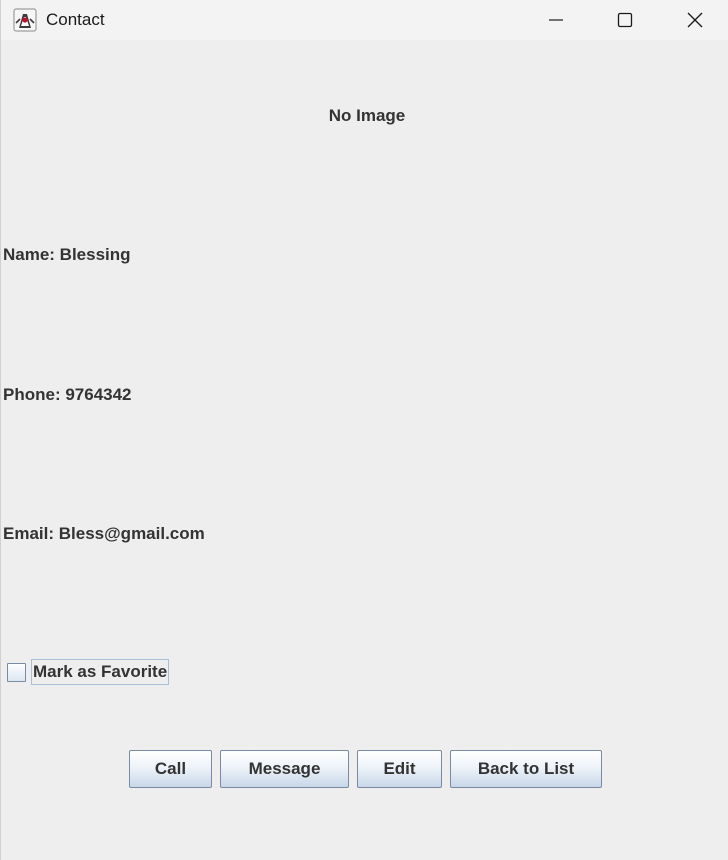 Image resolution: width=728 pixels, height=860 pixels. I want to click on title-bar: Contact, so click(364, 20).